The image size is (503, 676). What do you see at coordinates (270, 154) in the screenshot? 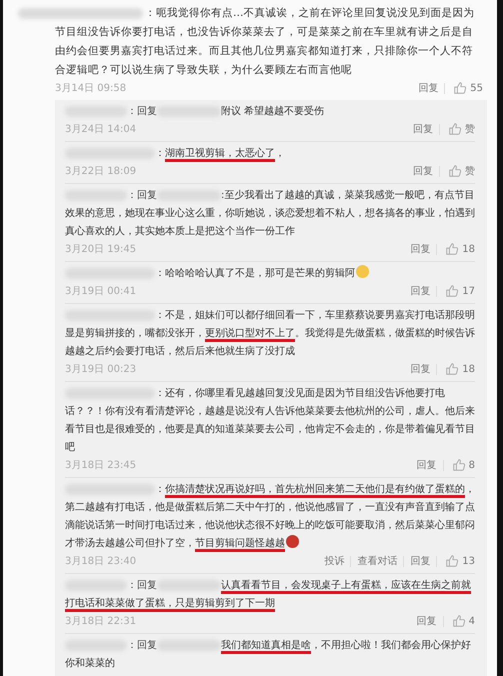
I see `comment-text: ：湖南卫视剪辑，太恶心了，` at bounding box center [270, 154].